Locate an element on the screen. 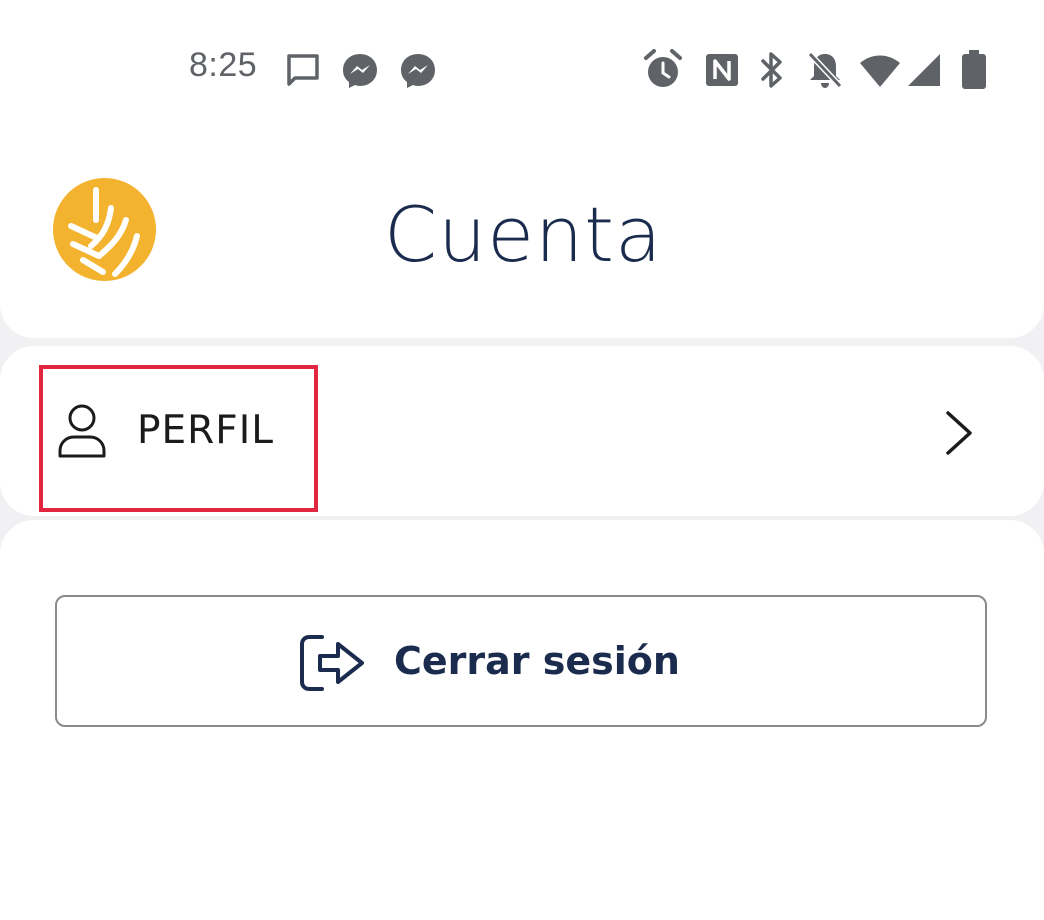 The width and height of the screenshot is (1044, 920). status-time: 8:25 is located at coordinates (223, 65).